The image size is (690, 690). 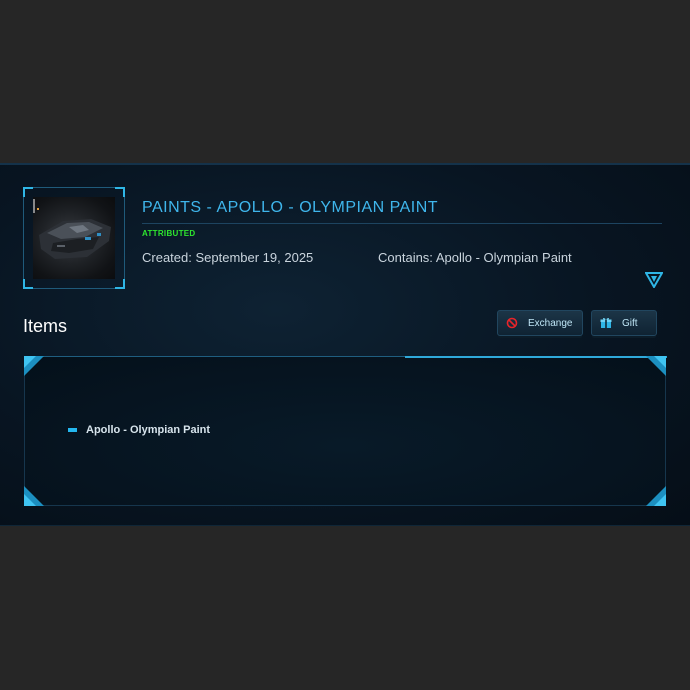 What do you see at coordinates (630, 323) in the screenshot?
I see `gift-button-label: Gift` at bounding box center [630, 323].